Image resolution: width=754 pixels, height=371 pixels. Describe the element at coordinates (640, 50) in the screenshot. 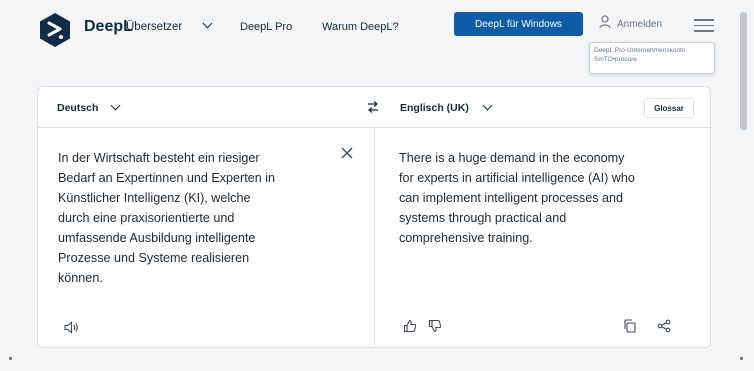

I see `tooltip-line-1: DeepL Pro-Unternehmenskonto` at that location.